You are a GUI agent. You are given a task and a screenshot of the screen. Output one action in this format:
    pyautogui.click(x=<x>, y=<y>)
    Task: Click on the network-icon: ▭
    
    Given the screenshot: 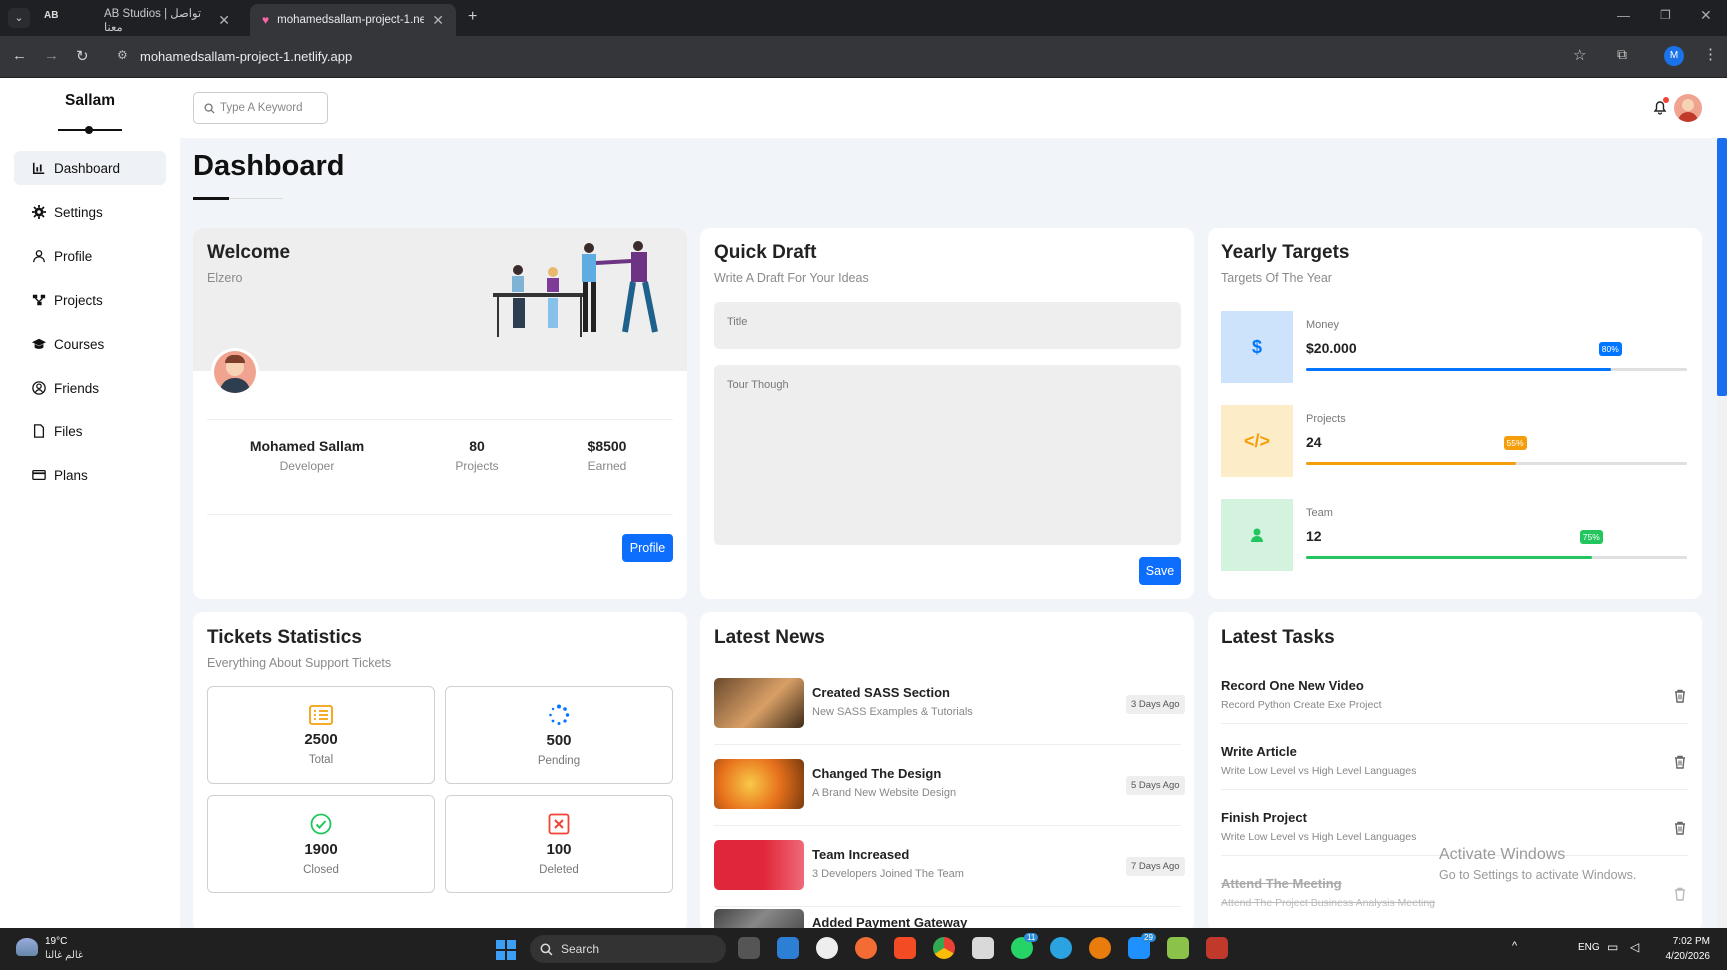 What is the action you would take?
    pyautogui.click(x=1612, y=947)
    